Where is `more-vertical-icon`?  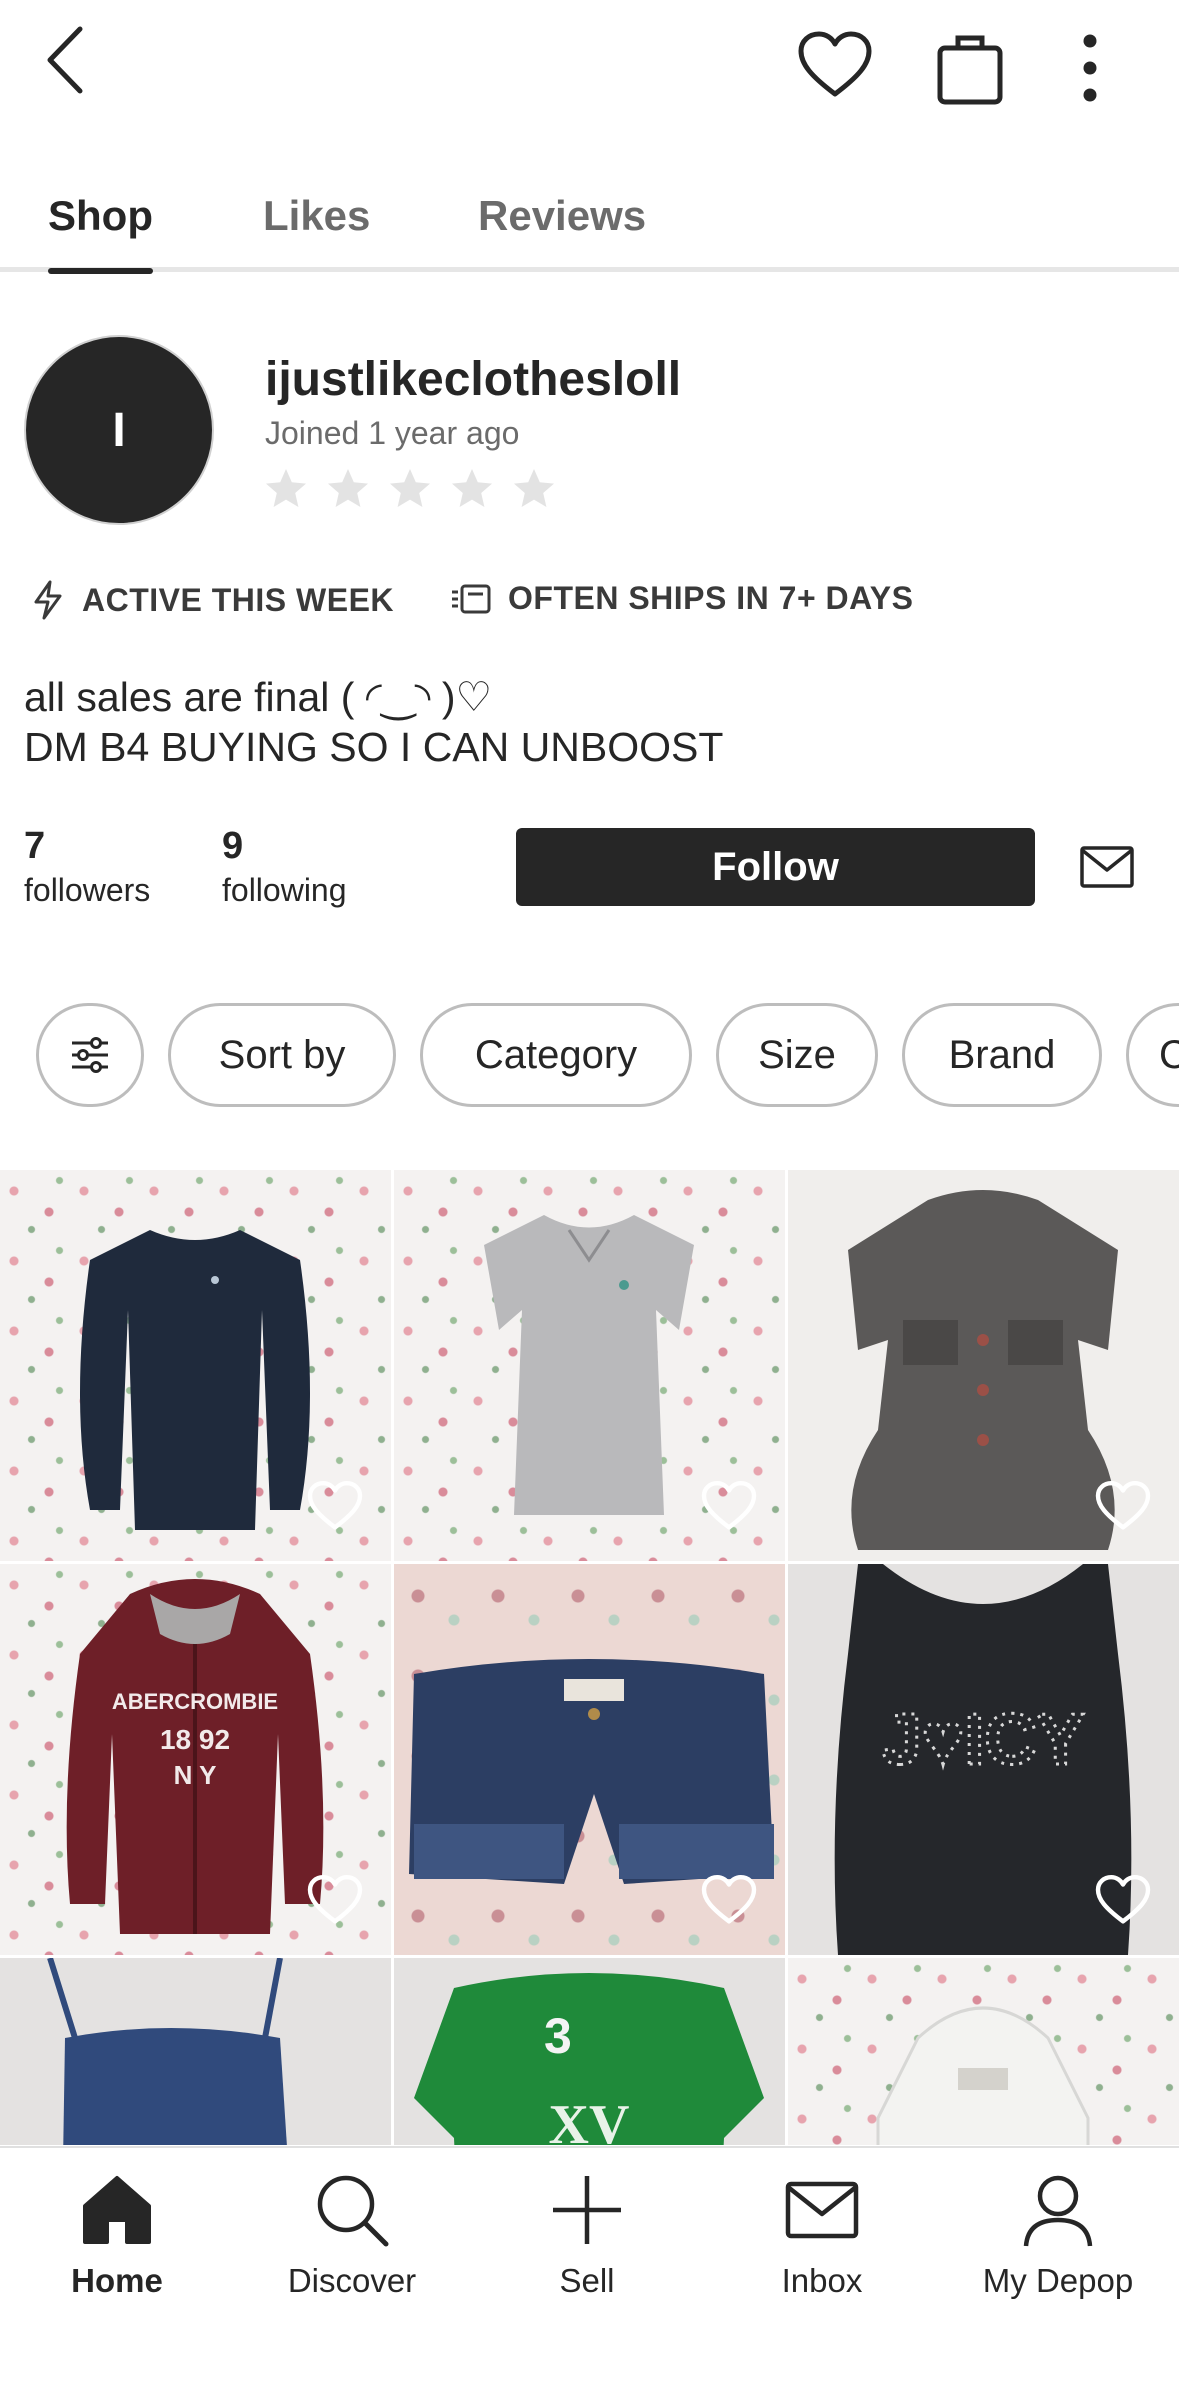 more-vertical-icon is located at coordinates (1090, 67).